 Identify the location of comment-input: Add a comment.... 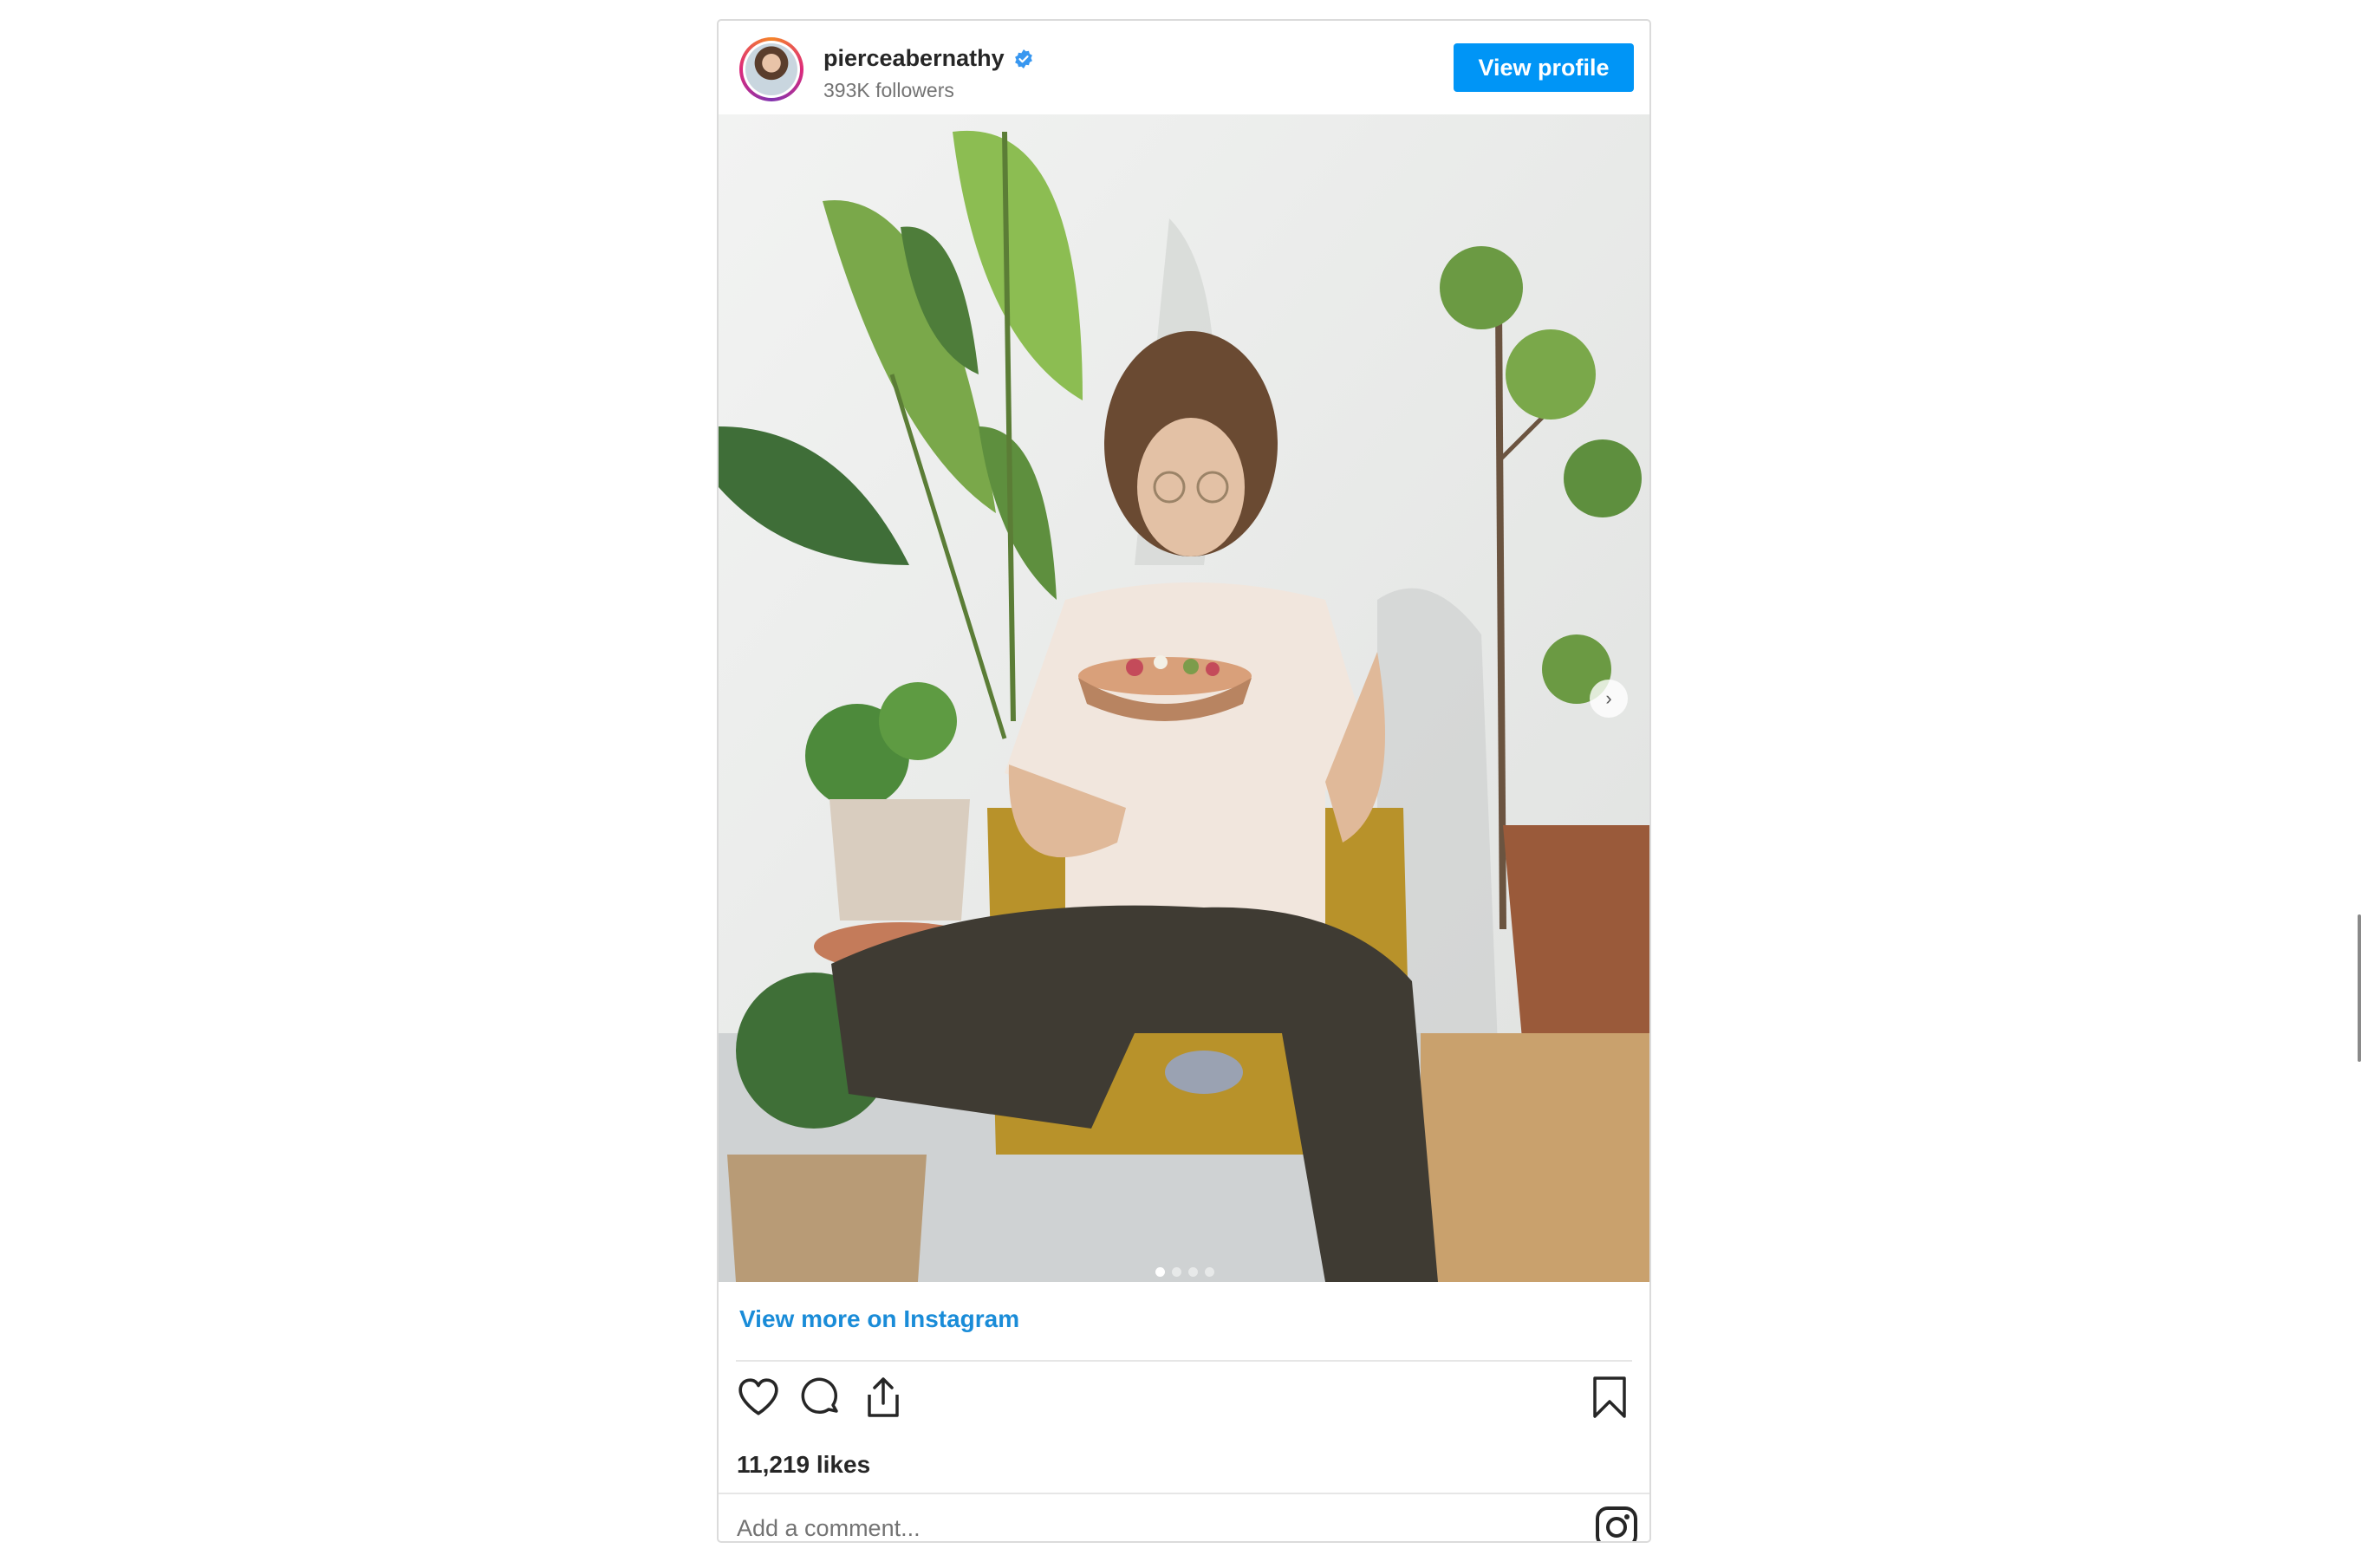
(829, 1528).